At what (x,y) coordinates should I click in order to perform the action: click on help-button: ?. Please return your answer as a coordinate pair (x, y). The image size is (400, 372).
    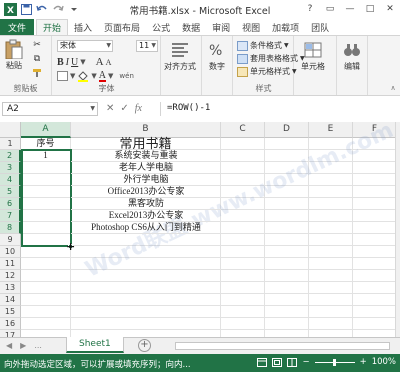
    Looking at the image, I should click on (310, 8).